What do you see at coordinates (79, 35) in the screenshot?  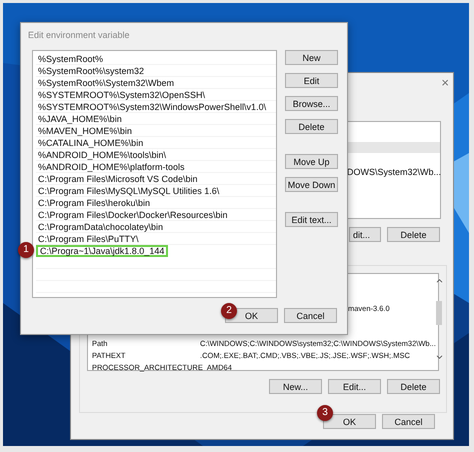 I see `window-title: Edit environment variable` at bounding box center [79, 35].